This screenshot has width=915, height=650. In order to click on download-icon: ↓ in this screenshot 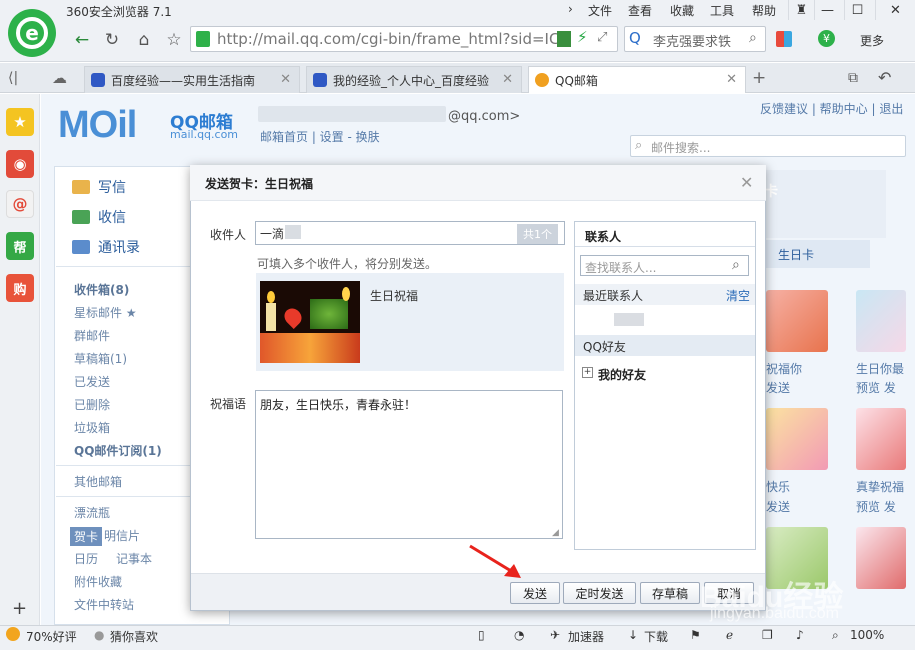, I will do `click(633, 635)`.